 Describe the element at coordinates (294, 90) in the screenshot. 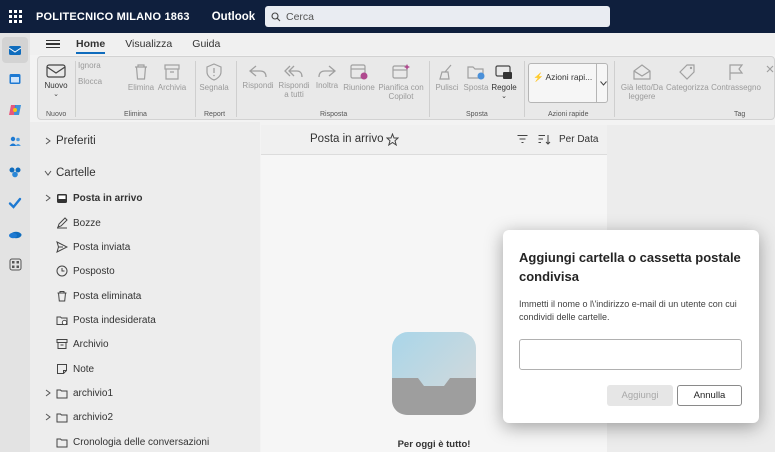

I see `reply-all-label: Rispondi a tutti` at that location.